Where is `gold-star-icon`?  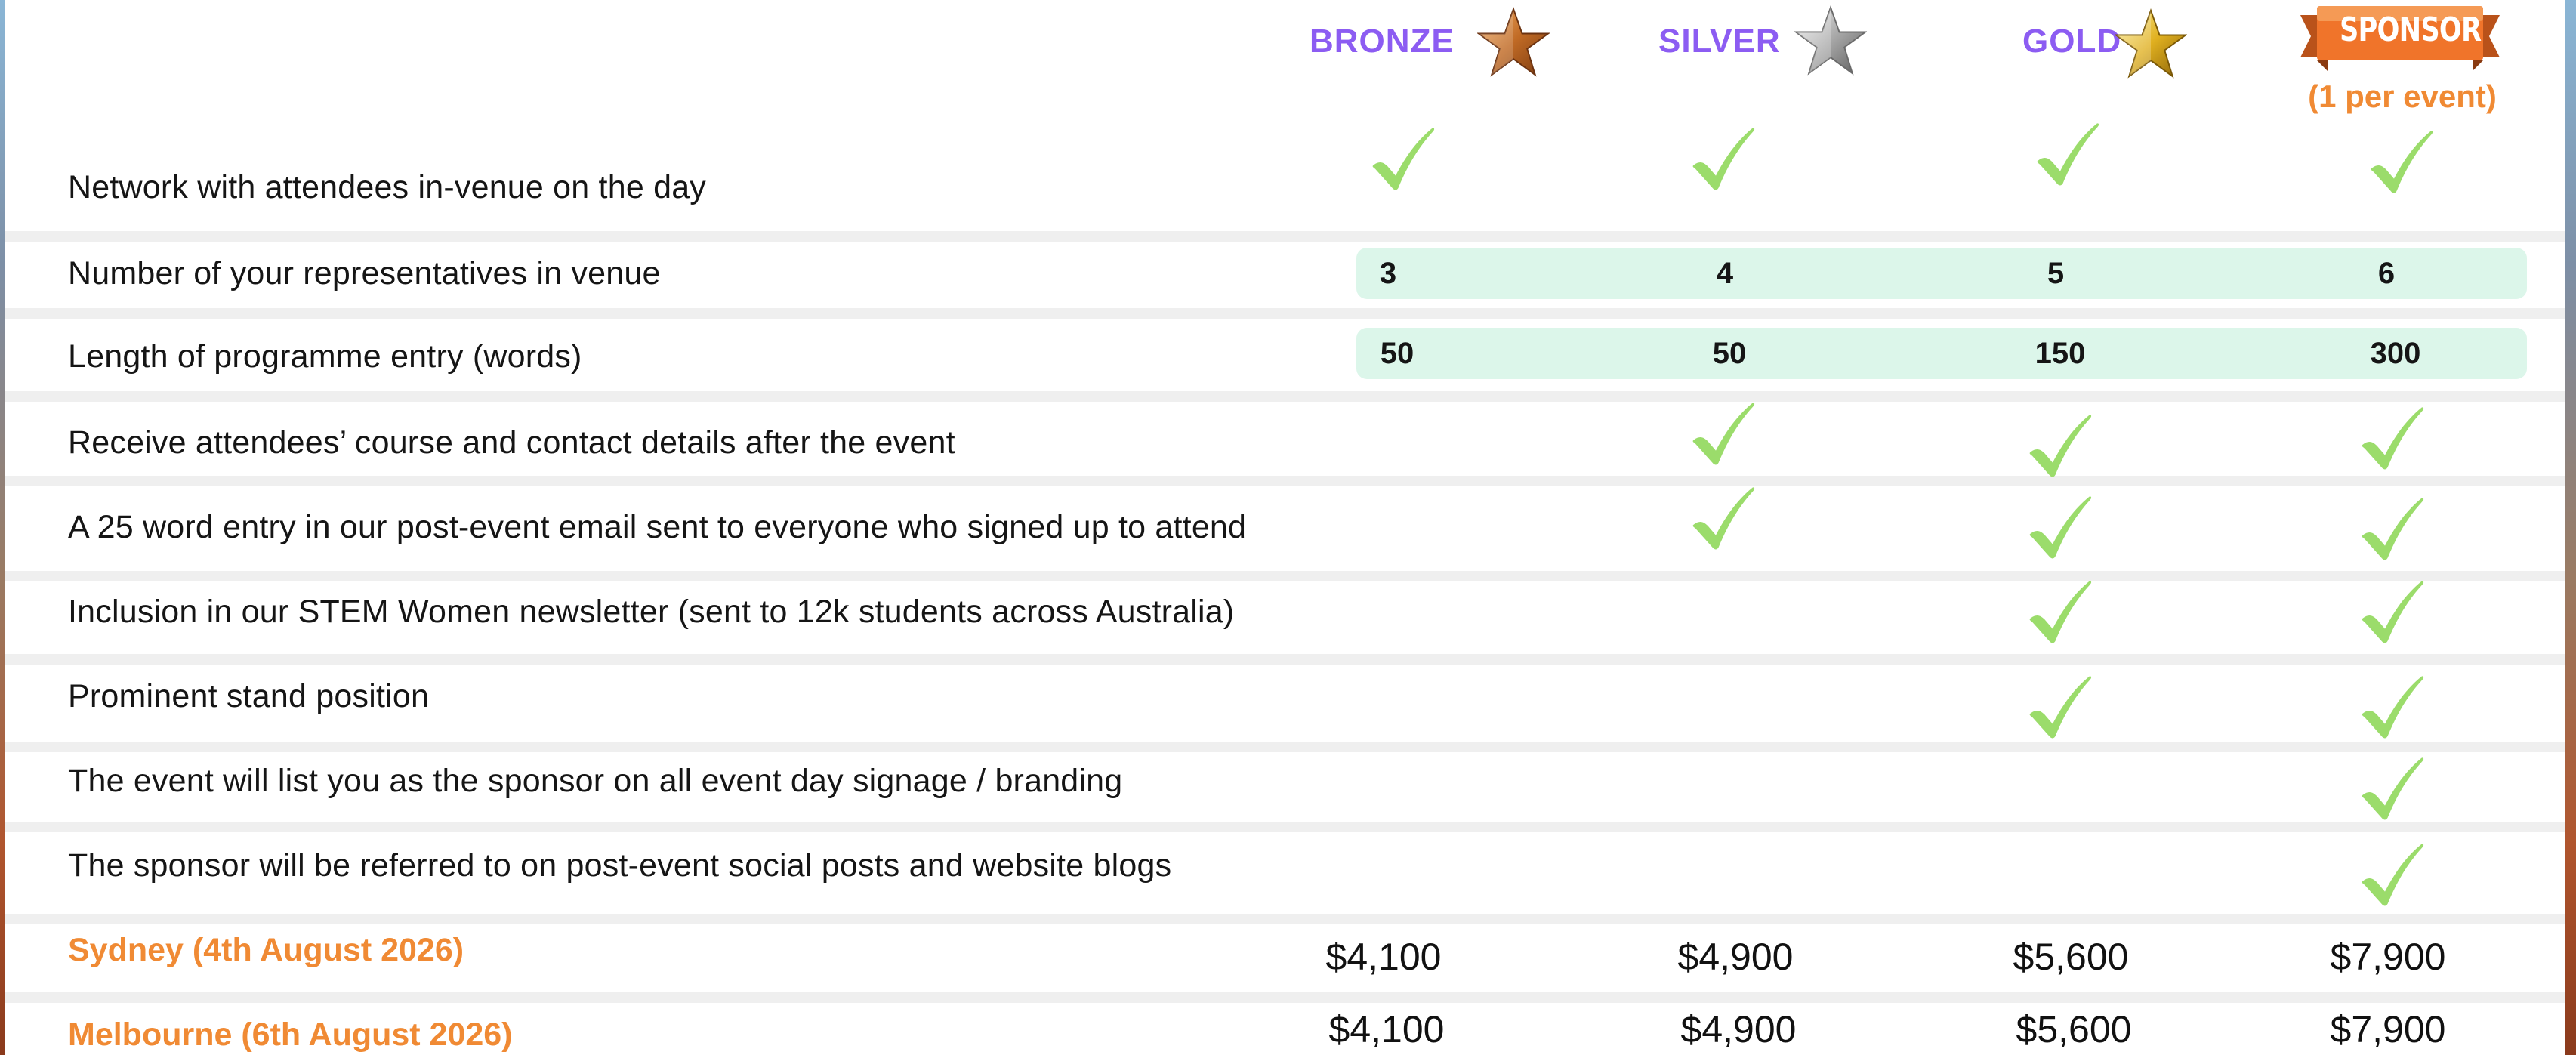
gold-star-icon is located at coordinates (2151, 44).